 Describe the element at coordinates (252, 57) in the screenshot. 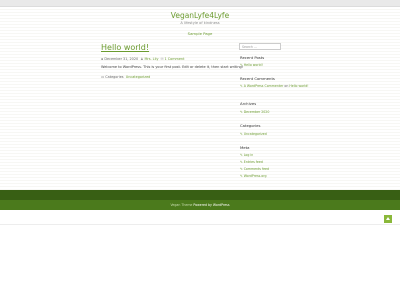

I see `recent-posts-heading: Recent Posts` at that location.